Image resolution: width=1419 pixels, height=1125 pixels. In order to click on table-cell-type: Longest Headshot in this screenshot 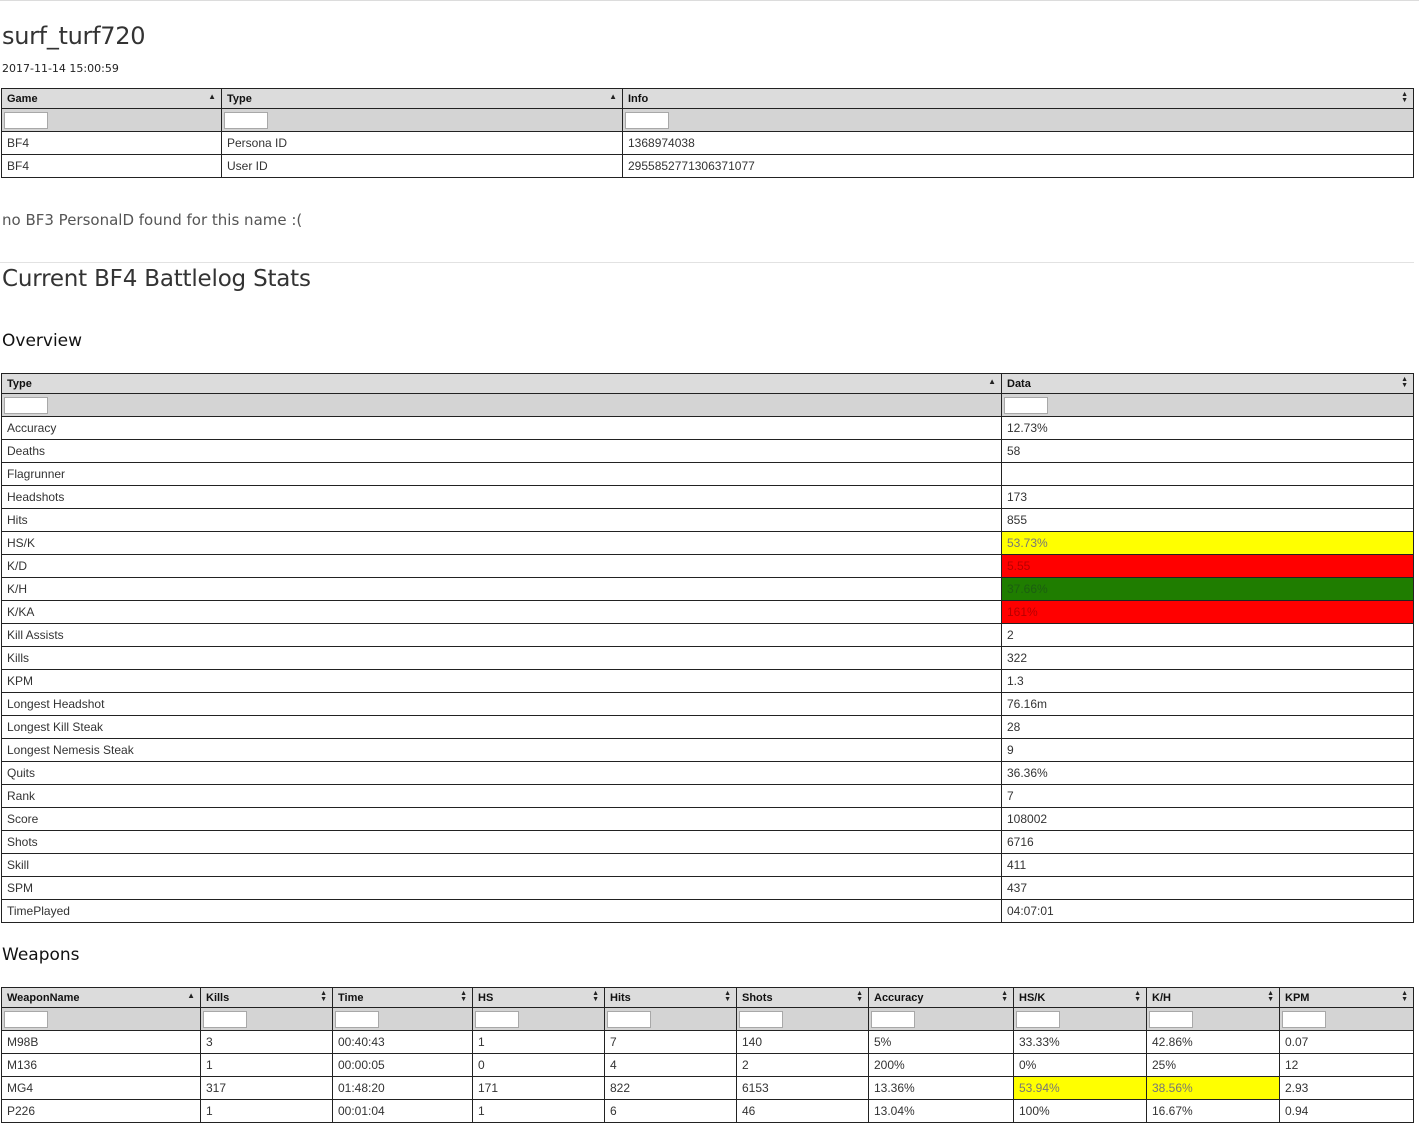, I will do `click(501, 704)`.